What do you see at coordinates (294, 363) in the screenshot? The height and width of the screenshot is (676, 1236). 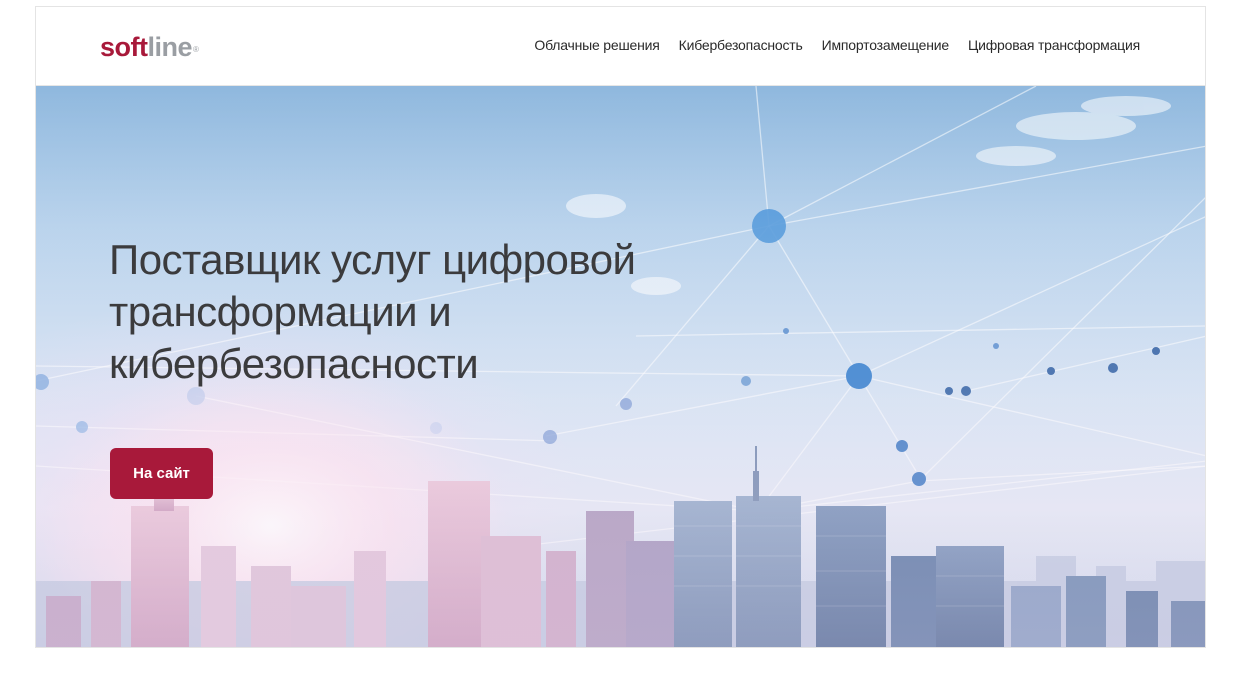 I see `hero-headline-line-3: кибербезопасности` at bounding box center [294, 363].